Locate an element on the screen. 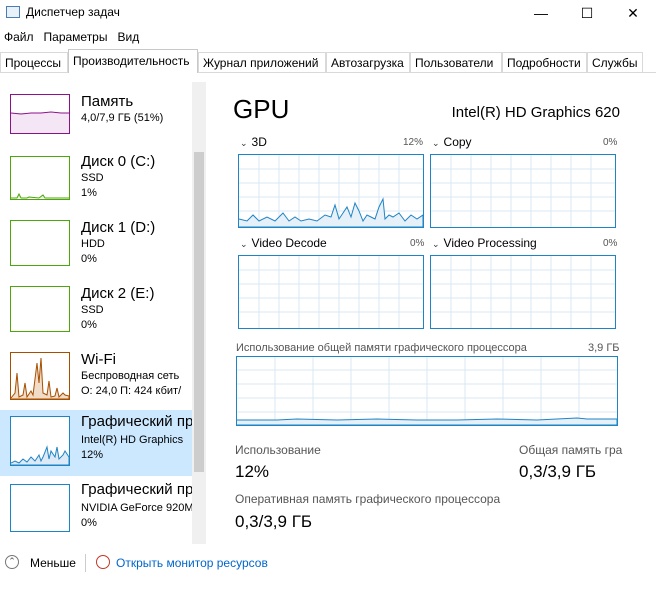 This screenshot has width=656, height=590. fewer-details-button: Меньше is located at coordinates (53, 563).